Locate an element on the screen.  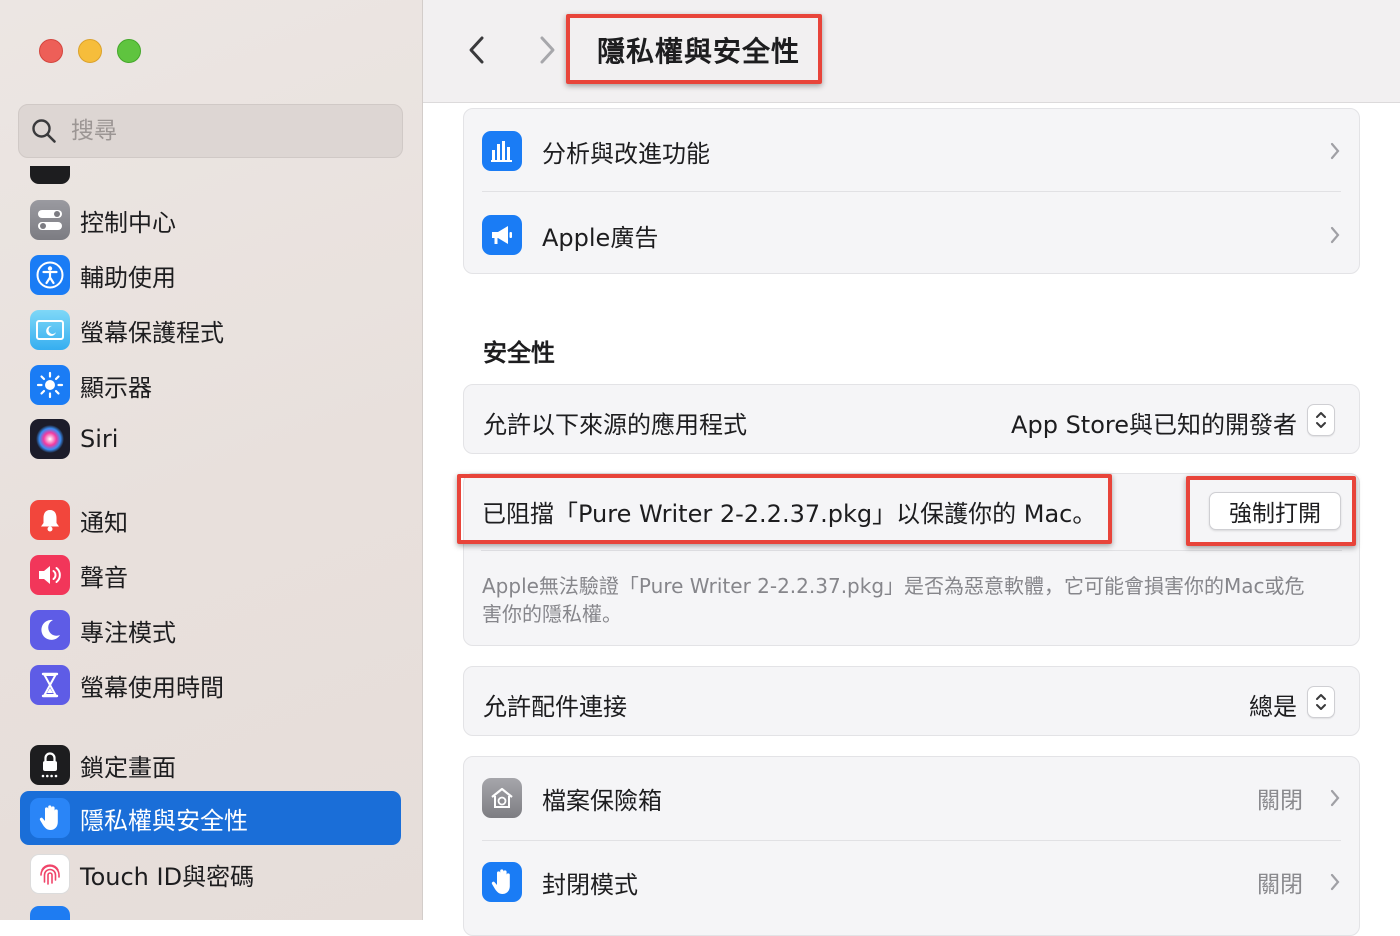
lockdown-mode-row: 封閉模式 關閉 is located at coordinates (911, 882).